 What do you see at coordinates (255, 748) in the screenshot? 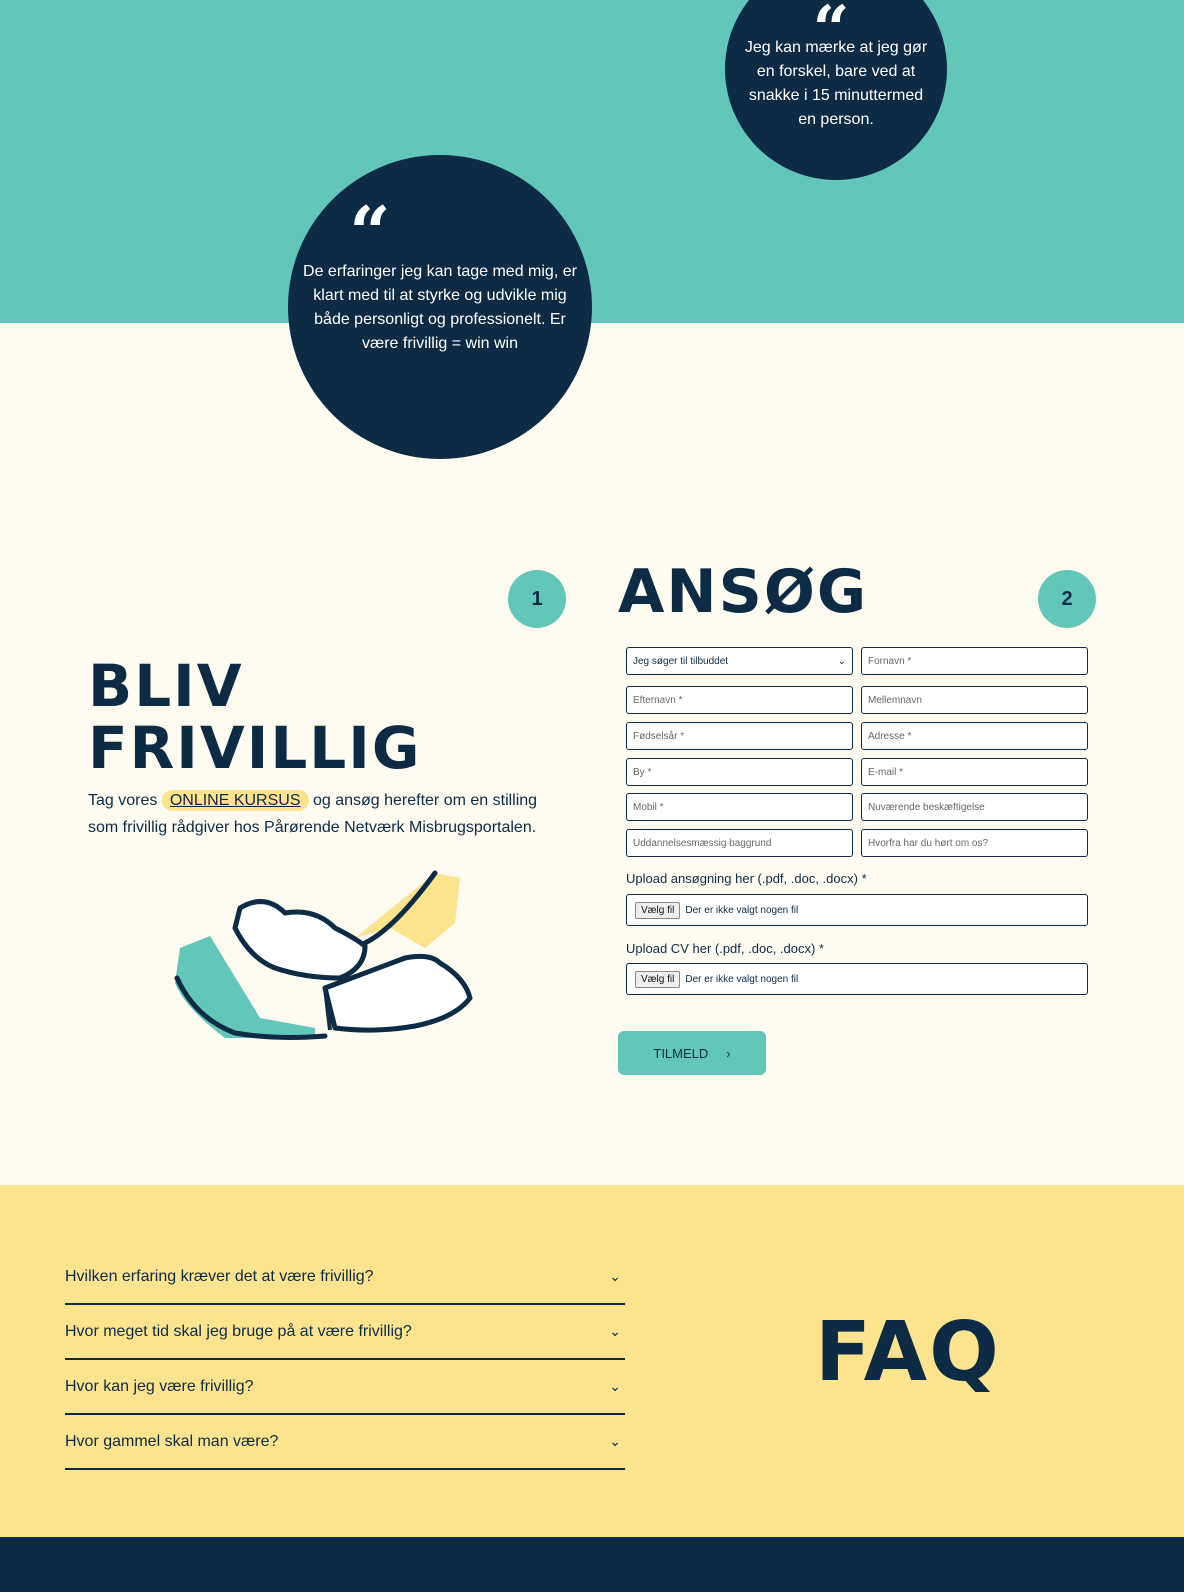
I see `title-line: FRIVILLIG` at bounding box center [255, 748].